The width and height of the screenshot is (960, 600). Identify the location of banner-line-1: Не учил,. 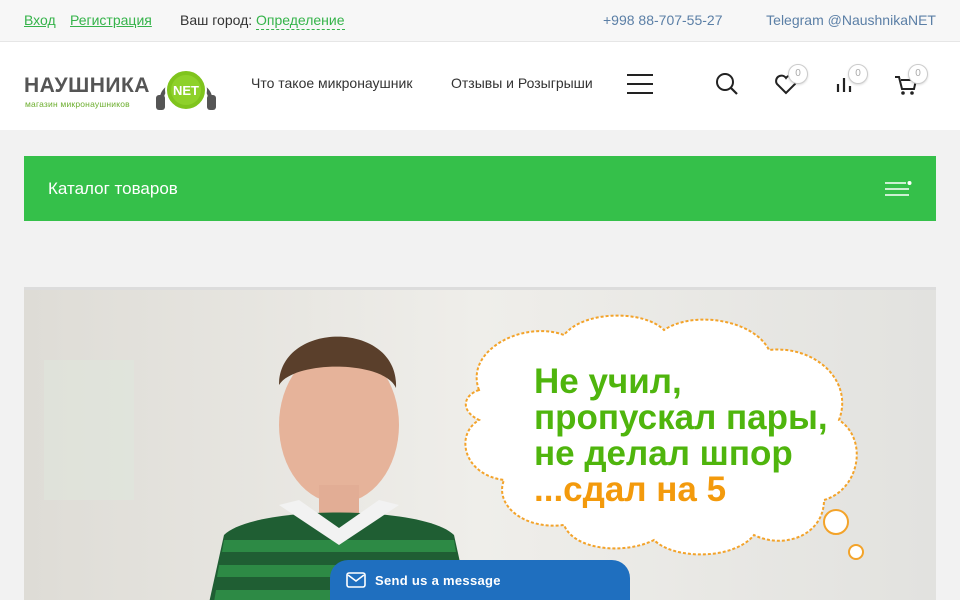
(608, 381).